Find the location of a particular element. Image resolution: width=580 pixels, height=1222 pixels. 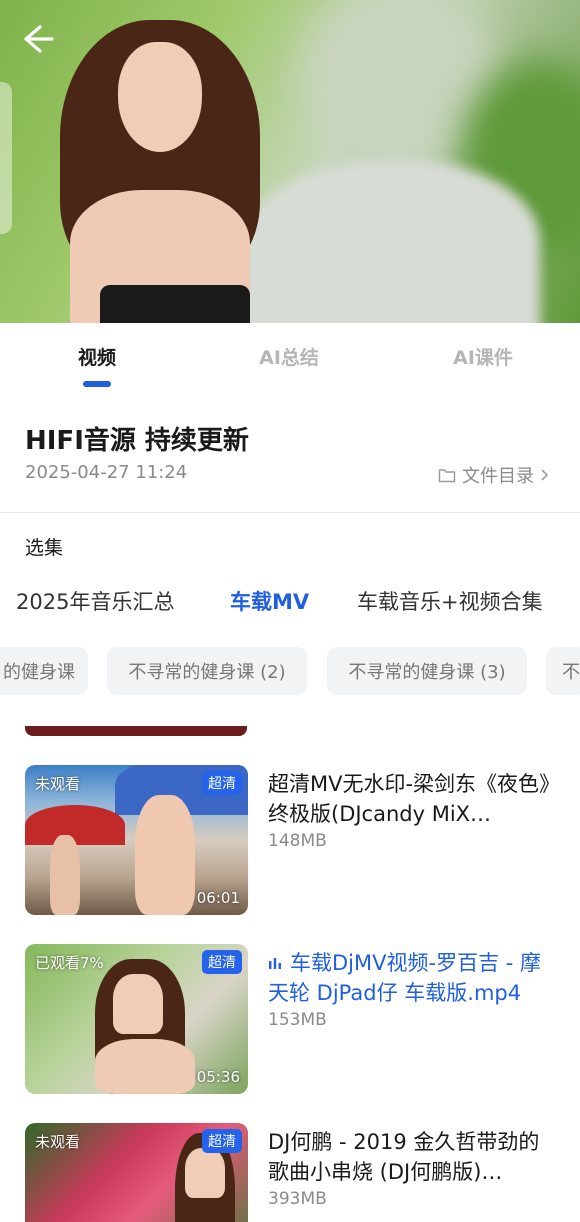

folder-icon is located at coordinates (447, 476).